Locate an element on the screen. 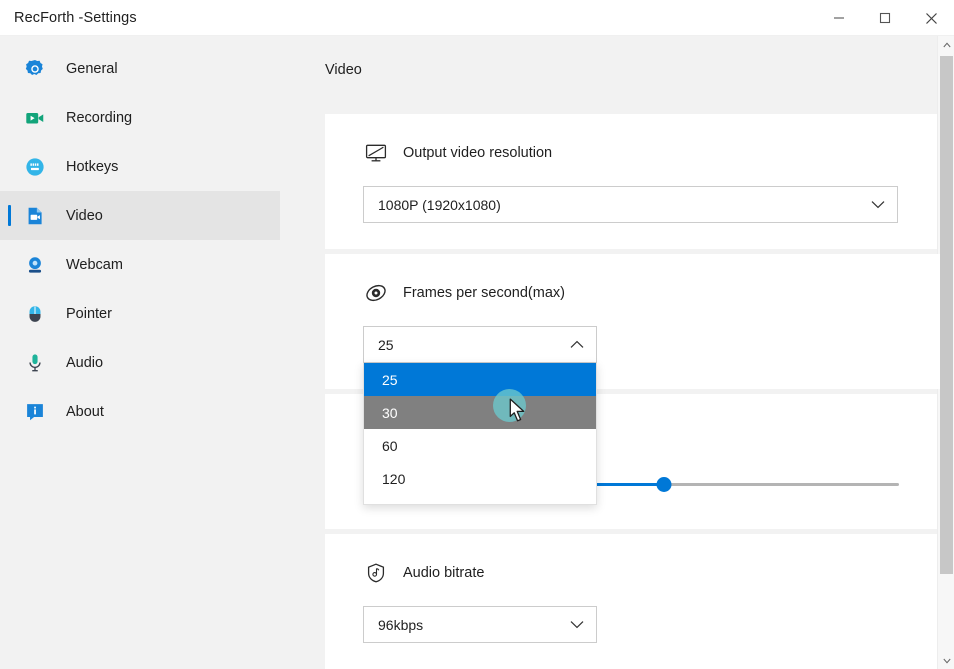 This screenshot has height=669, width=954. fps-option: 25 is located at coordinates (480, 379).